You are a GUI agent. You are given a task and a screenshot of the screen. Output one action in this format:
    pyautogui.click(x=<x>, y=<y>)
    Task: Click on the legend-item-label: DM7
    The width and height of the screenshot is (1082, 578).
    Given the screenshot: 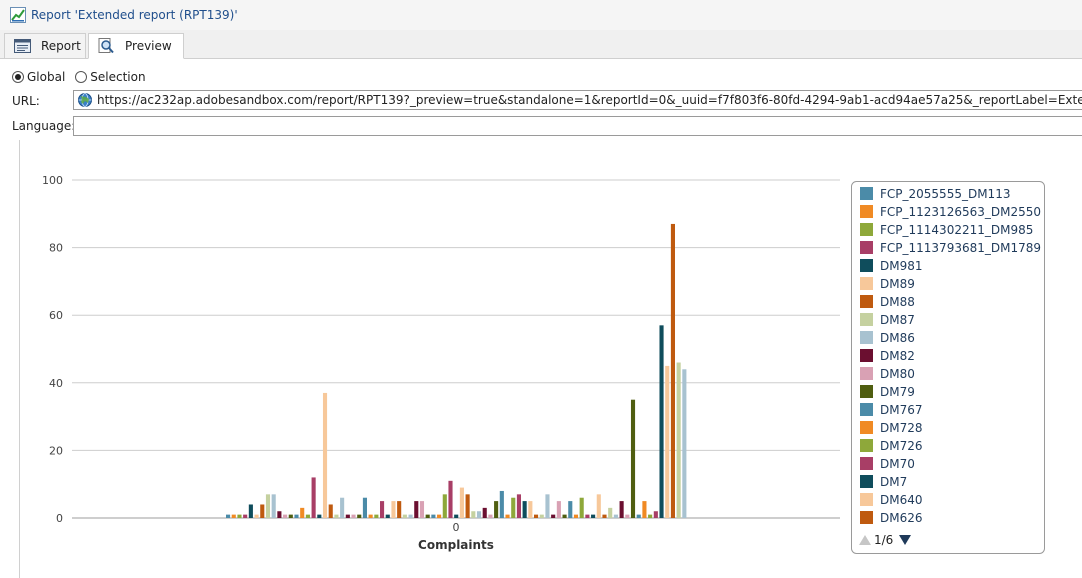 What is the action you would take?
    pyautogui.click(x=893, y=482)
    